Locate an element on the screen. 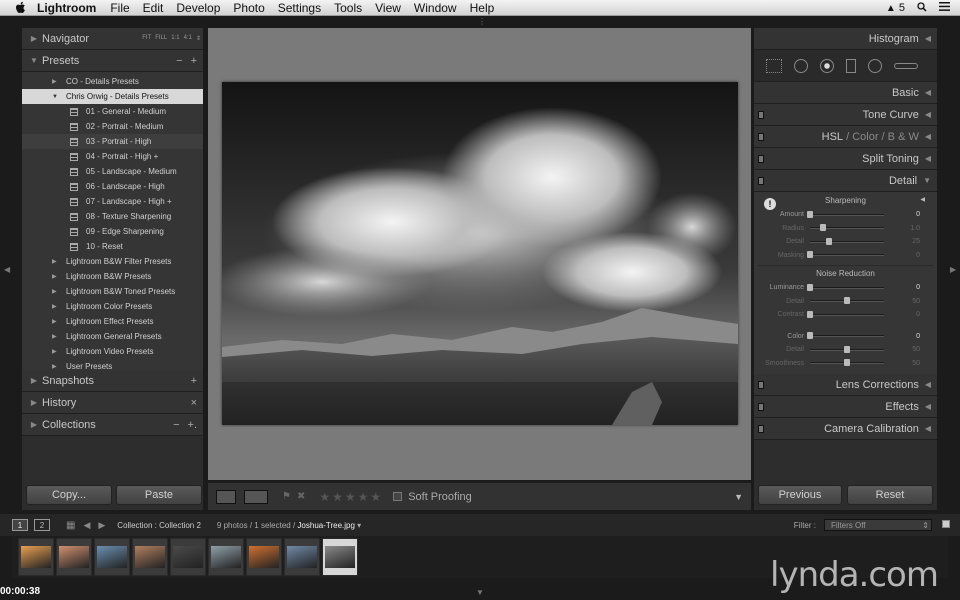 The image size is (960, 600). preset-folder: ▼ Chris Orwig - Details Presets is located at coordinates (112, 96).